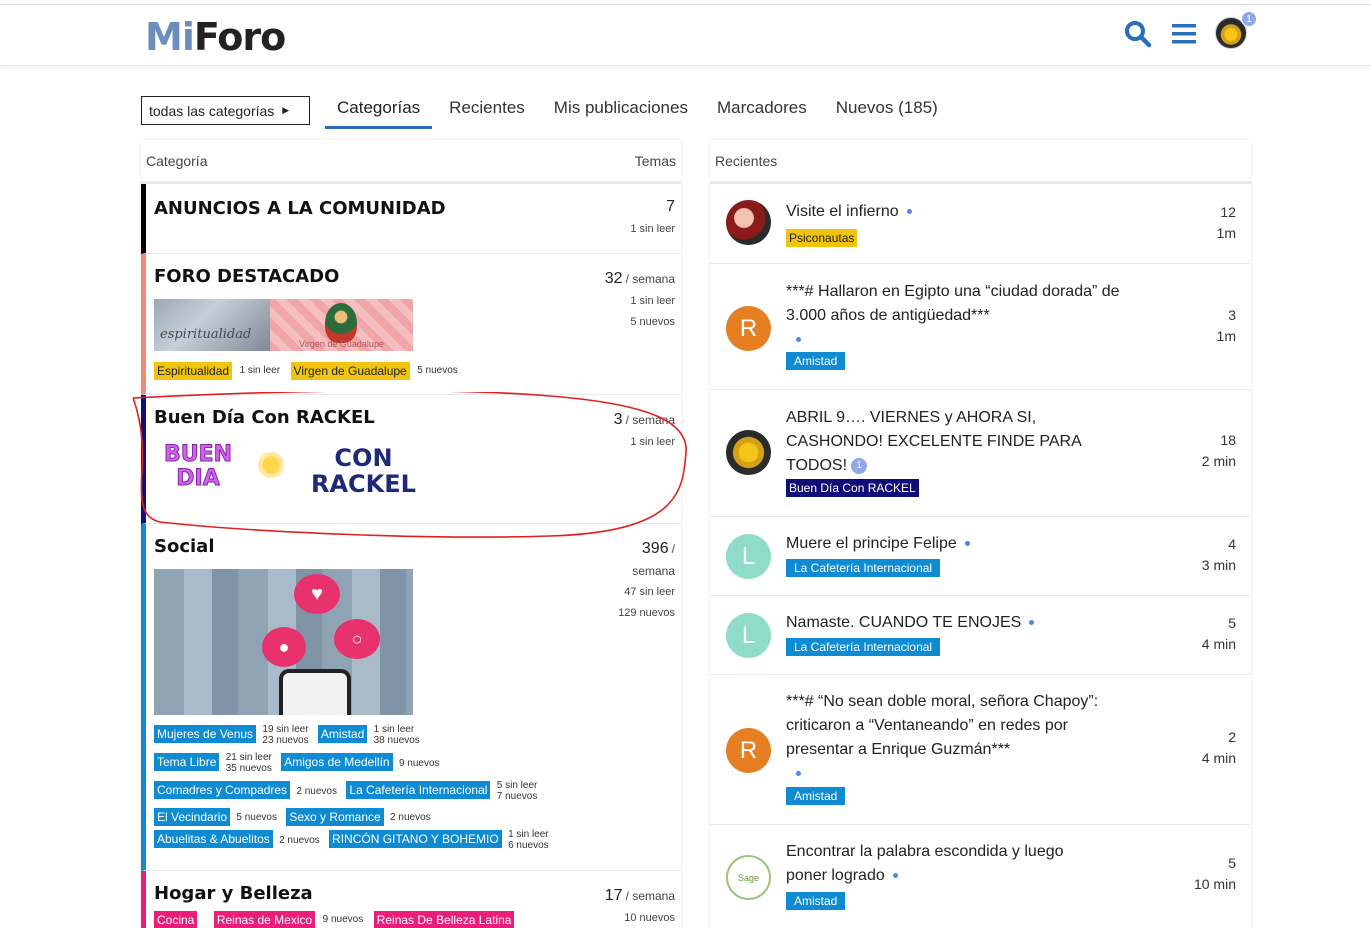 This screenshot has height=928, width=1371. What do you see at coordinates (198, 454) in the screenshot?
I see `logo-text: BUEN` at bounding box center [198, 454].